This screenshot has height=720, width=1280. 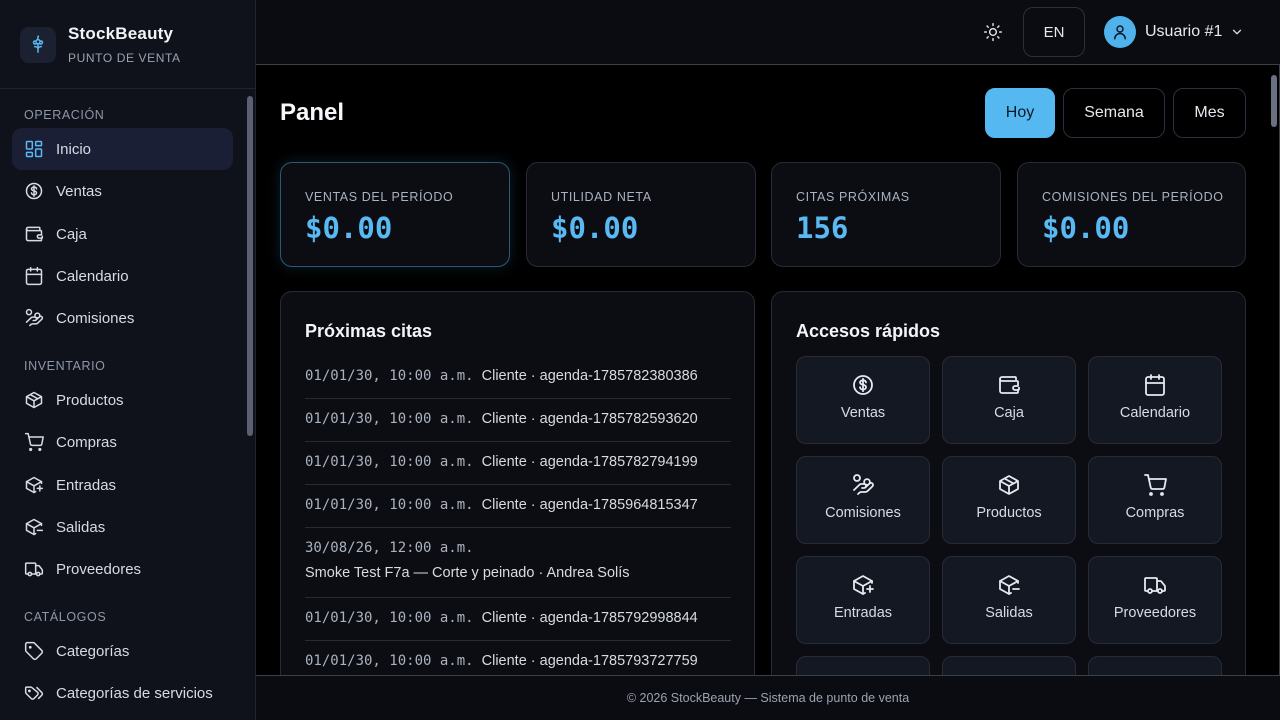 What do you see at coordinates (886, 214) in the screenshot?
I see `stat-card-citas: CITAS PRÓXIMAS 156` at bounding box center [886, 214].